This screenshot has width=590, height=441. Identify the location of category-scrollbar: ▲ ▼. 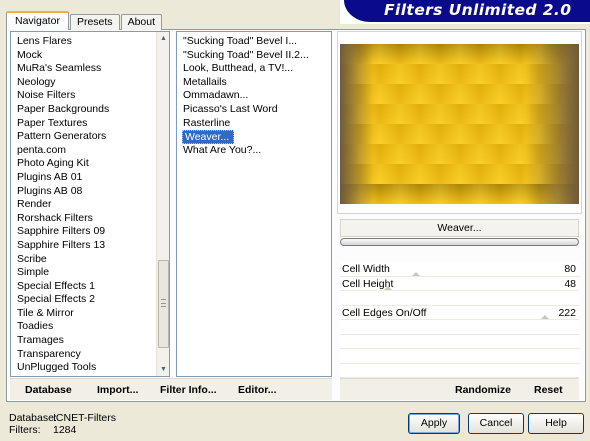
(162, 204).